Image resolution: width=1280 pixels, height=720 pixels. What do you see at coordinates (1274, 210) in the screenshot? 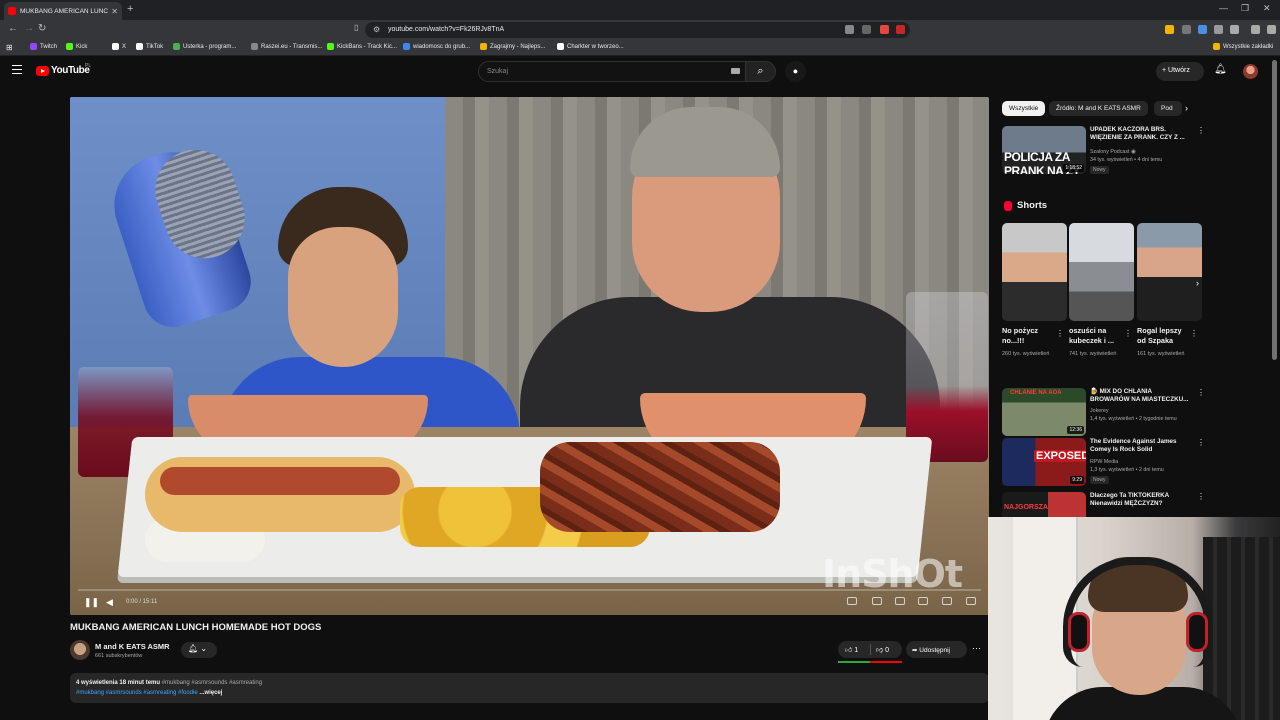
I see `page-scrollbar` at bounding box center [1274, 210].